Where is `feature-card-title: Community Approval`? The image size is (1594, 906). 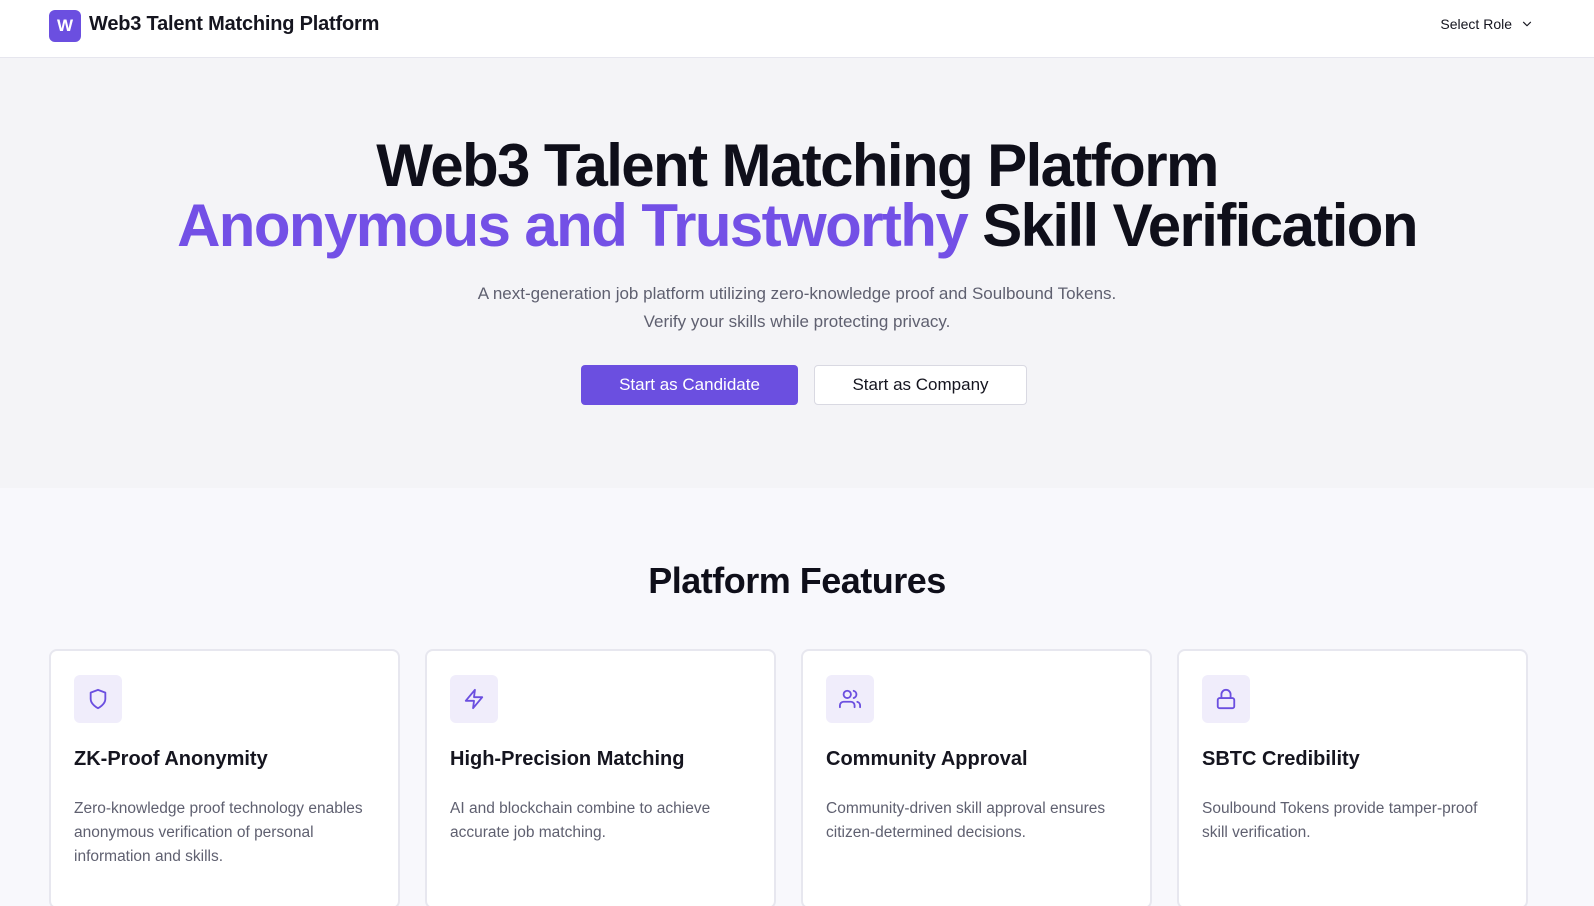 feature-card-title: Community Approval is located at coordinates (927, 759).